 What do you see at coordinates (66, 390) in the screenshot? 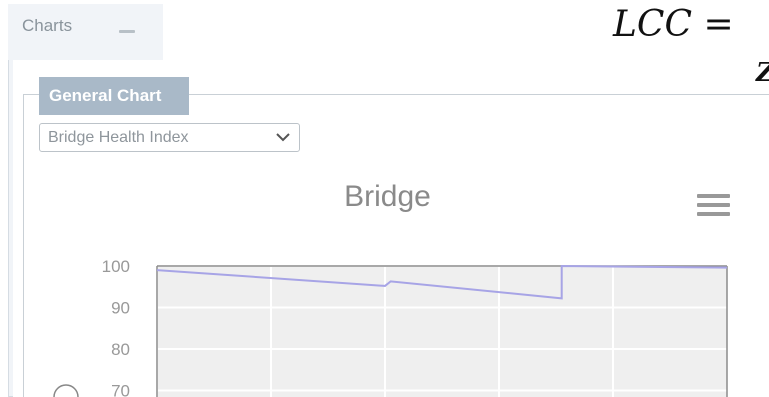
I see `y-axis-title-partial` at bounding box center [66, 390].